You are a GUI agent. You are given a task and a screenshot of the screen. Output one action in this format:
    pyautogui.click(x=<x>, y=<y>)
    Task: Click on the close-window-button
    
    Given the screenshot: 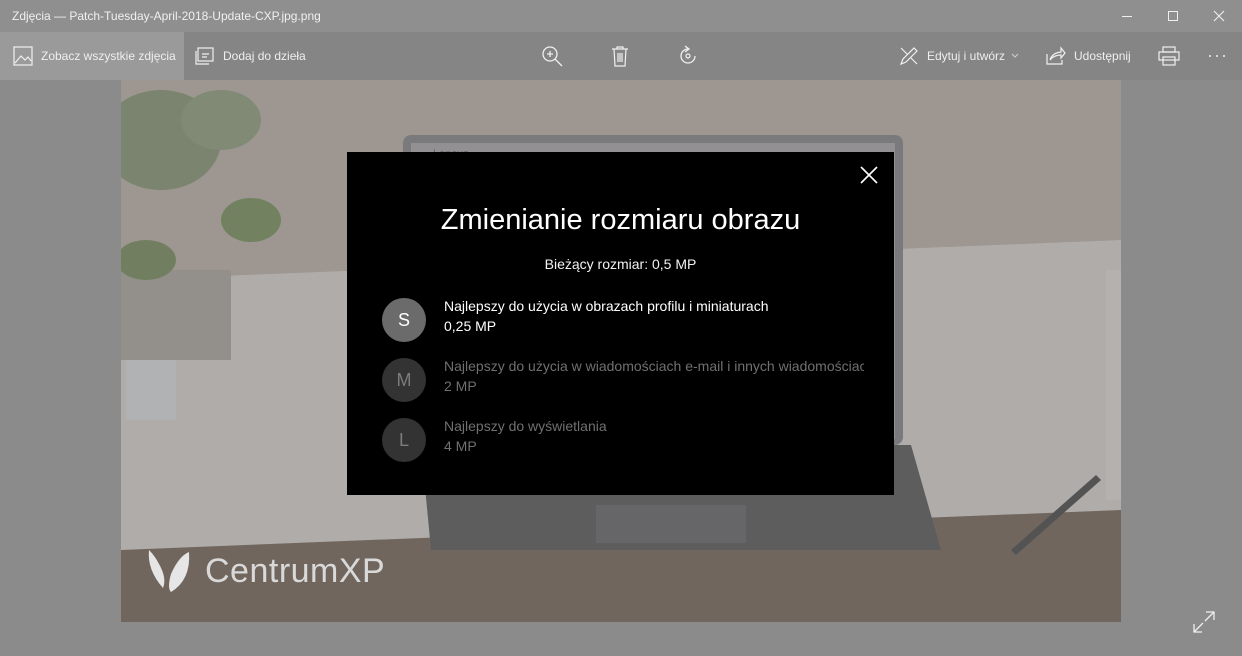 What is the action you would take?
    pyautogui.click(x=1219, y=16)
    